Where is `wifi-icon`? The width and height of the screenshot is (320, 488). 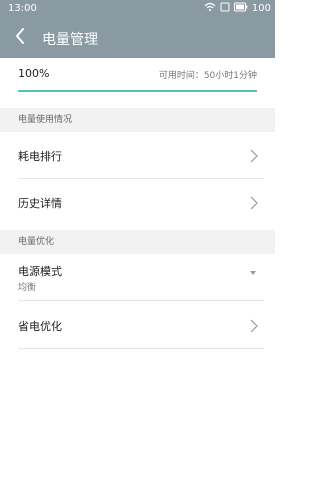
wifi-icon is located at coordinates (210, 8).